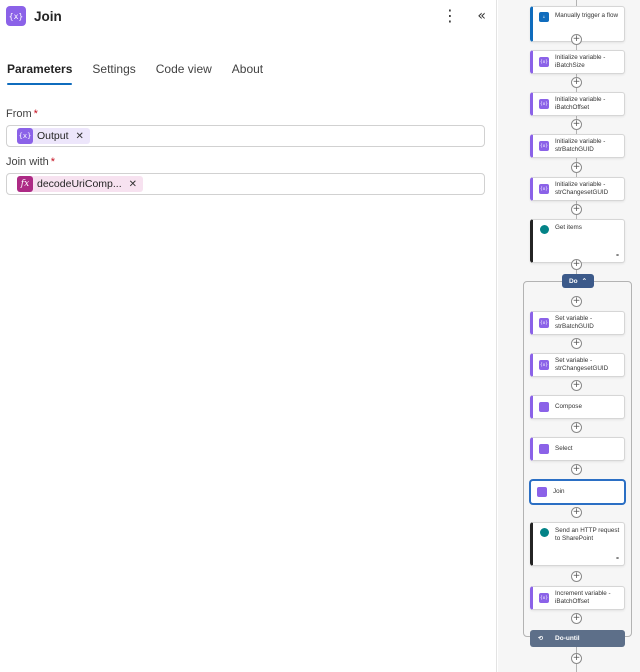  What do you see at coordinates (587, 534) in the screenshot?
I see `step-label: Send an HTTP request to SharePoint` at bounding box center [587, 534].